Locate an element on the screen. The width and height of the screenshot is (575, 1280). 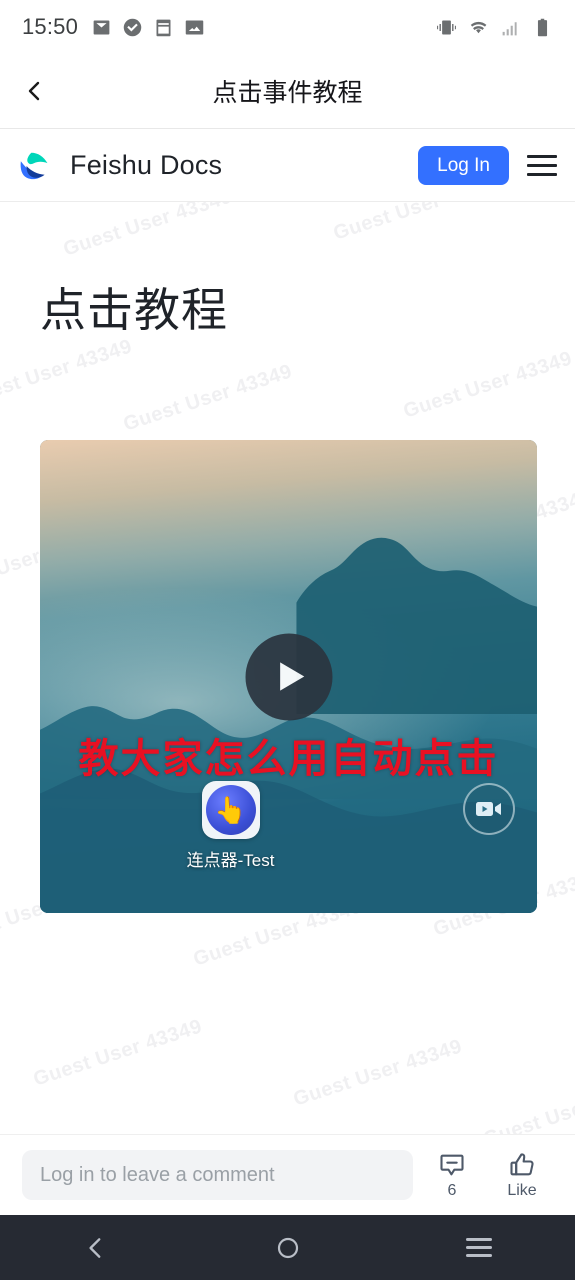
nav-home-button is located at coordinates (288, 1248).